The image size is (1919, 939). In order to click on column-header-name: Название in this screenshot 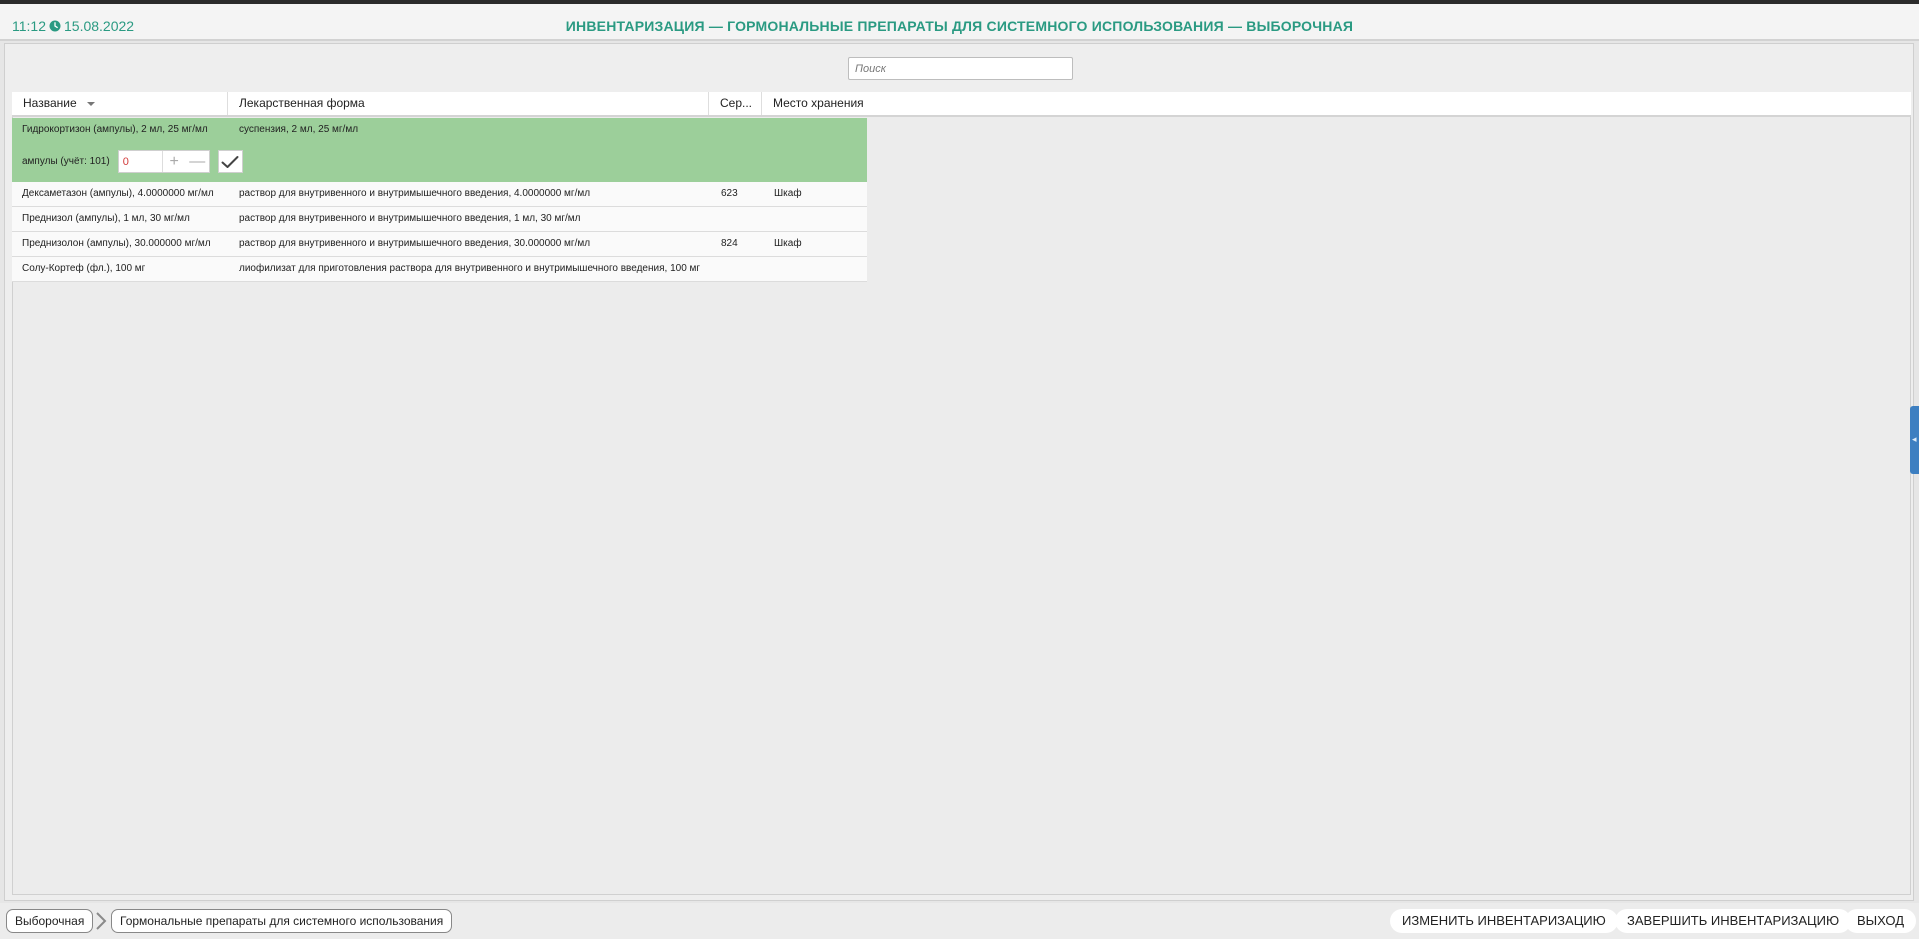, I will do `click(120, 103)`.